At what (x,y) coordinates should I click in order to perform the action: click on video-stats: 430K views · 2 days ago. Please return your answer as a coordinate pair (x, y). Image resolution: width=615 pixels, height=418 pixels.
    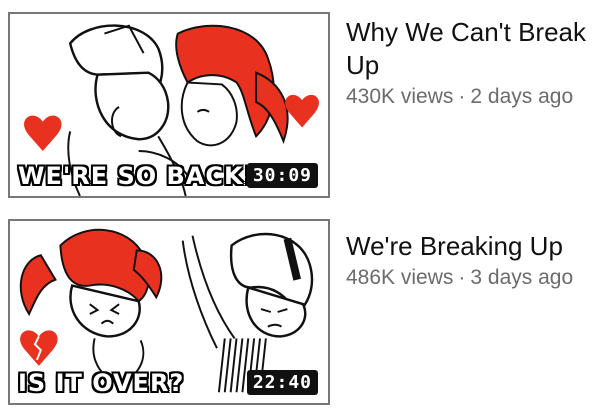
    Looking at the image, I should click on (477, 97).